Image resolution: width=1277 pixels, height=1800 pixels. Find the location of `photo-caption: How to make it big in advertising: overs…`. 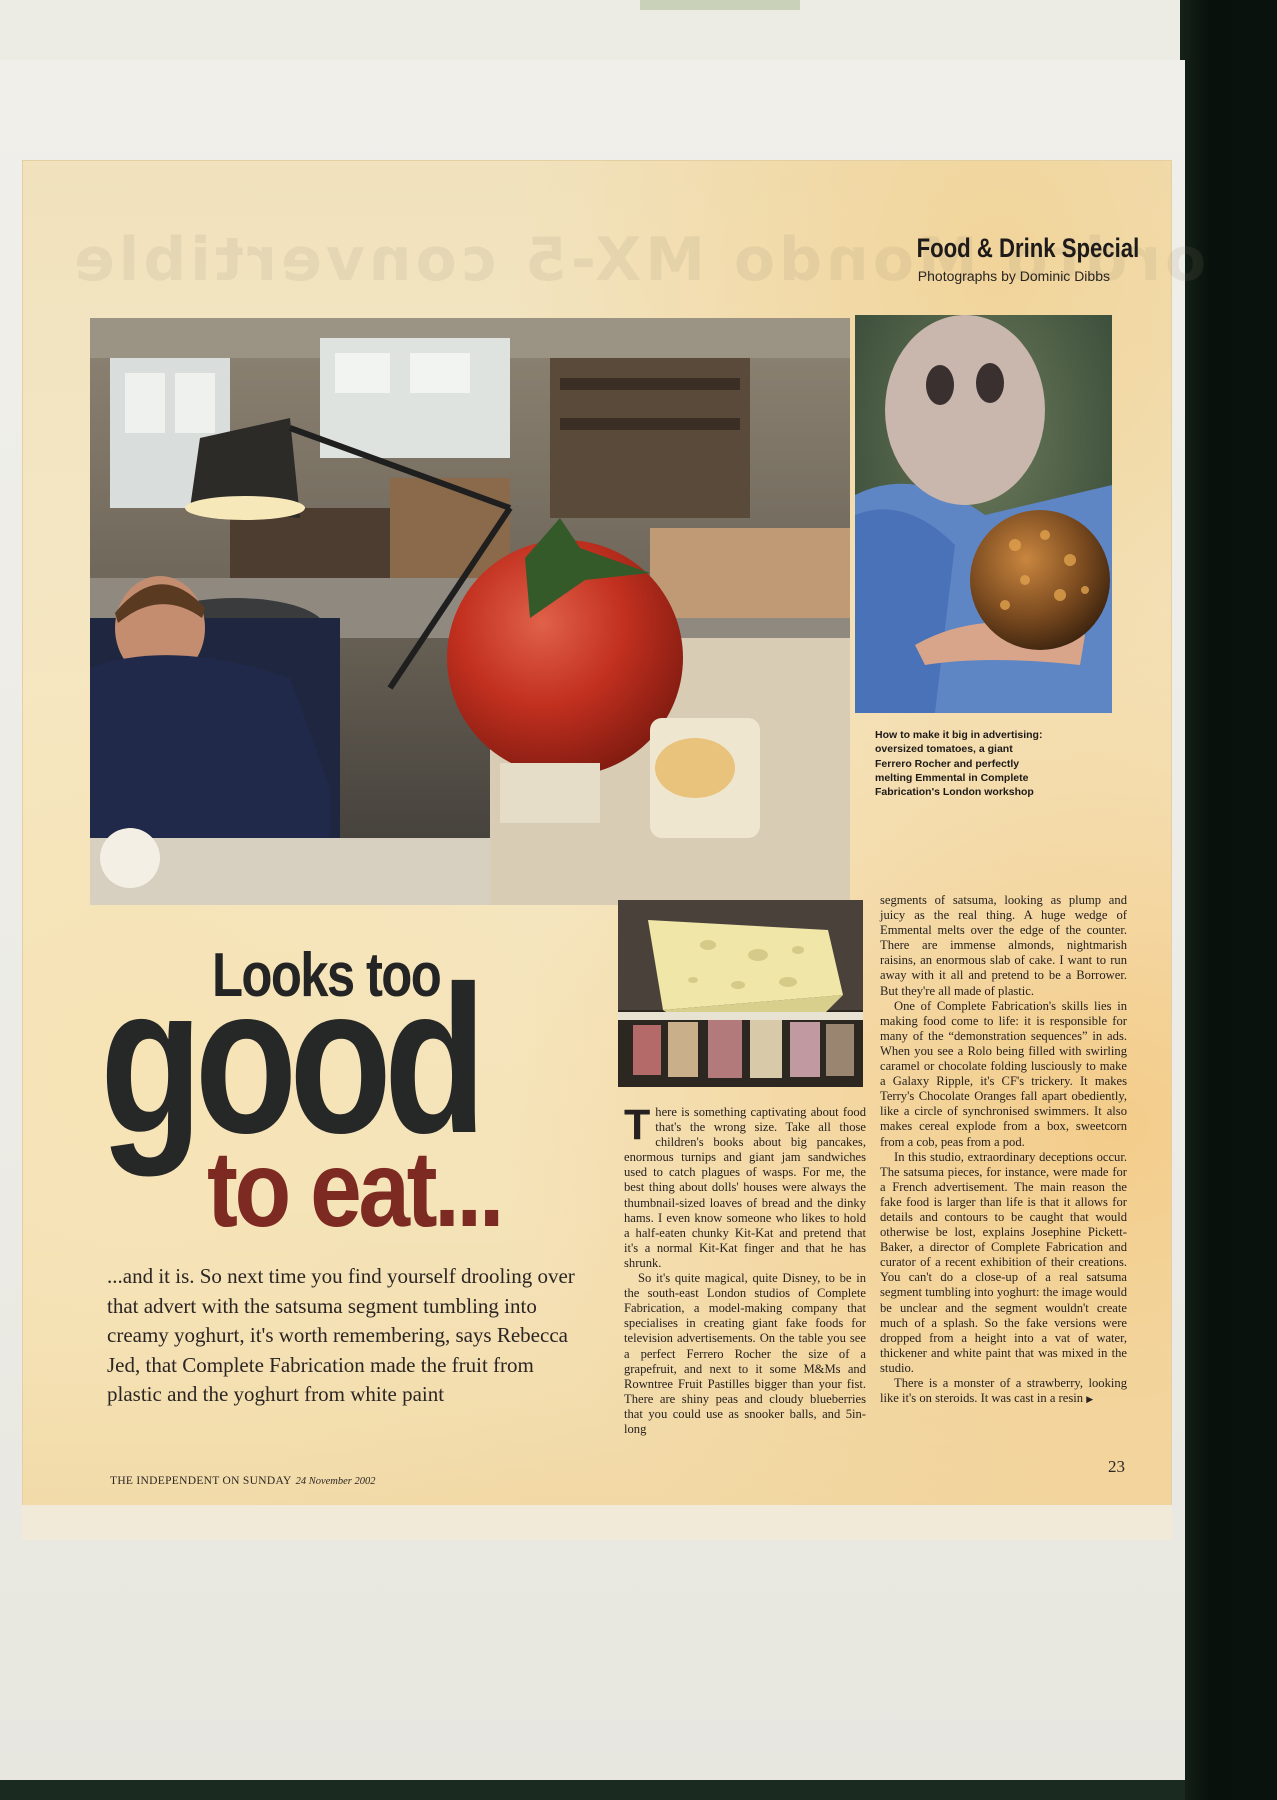

photo-caption: How to make it big in advertising: overs… is located at coordinates (959, 764).